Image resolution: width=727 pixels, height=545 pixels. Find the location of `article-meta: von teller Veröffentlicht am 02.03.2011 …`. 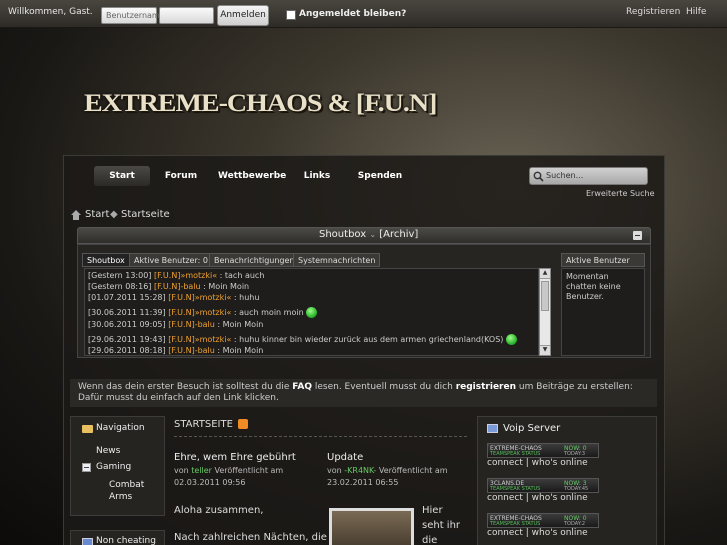

article-meta: von teller Veröffentlicht am 02.03.2011 … is located at coordinates (229, 476).